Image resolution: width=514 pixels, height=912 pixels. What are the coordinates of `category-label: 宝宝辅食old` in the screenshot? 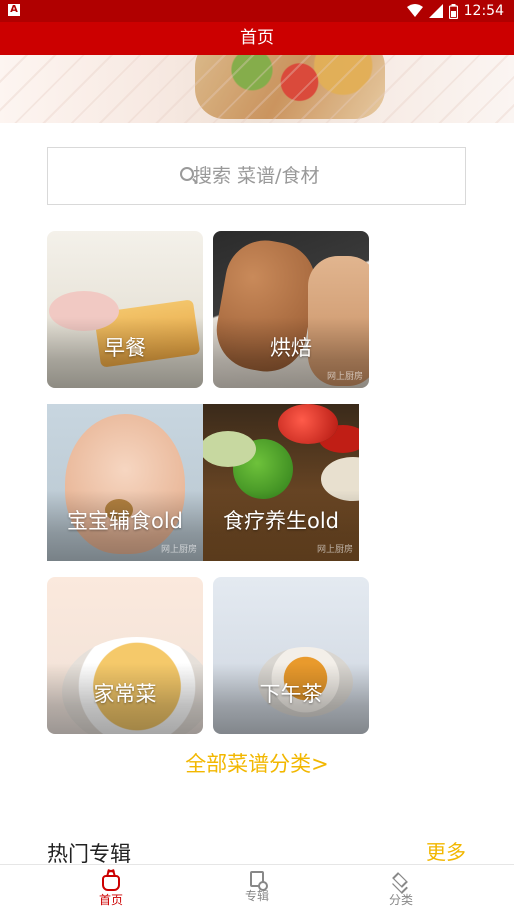 It's located at (124, 521).